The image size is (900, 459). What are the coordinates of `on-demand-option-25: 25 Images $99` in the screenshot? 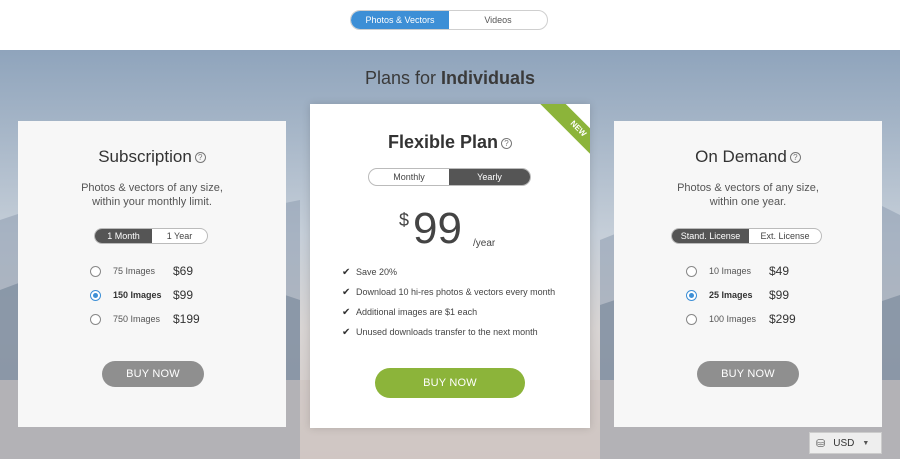 It's located at (737, 295).